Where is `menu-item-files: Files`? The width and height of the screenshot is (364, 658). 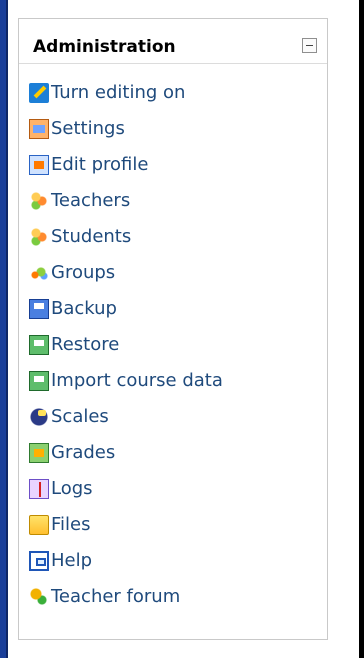
menu-item-files: Files is located at coordinates (126, 525).